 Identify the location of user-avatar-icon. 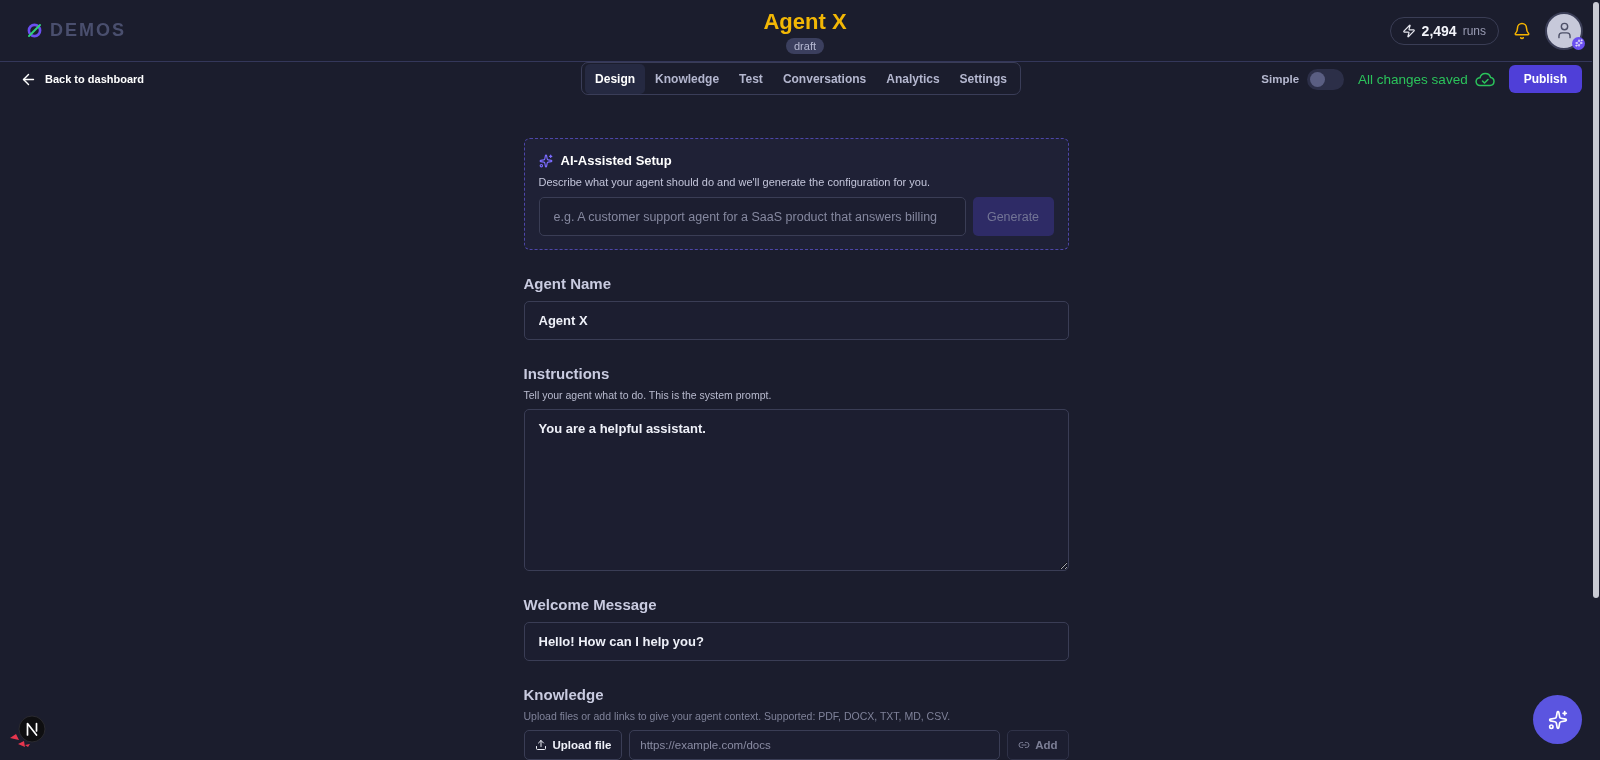
(1564, 30).